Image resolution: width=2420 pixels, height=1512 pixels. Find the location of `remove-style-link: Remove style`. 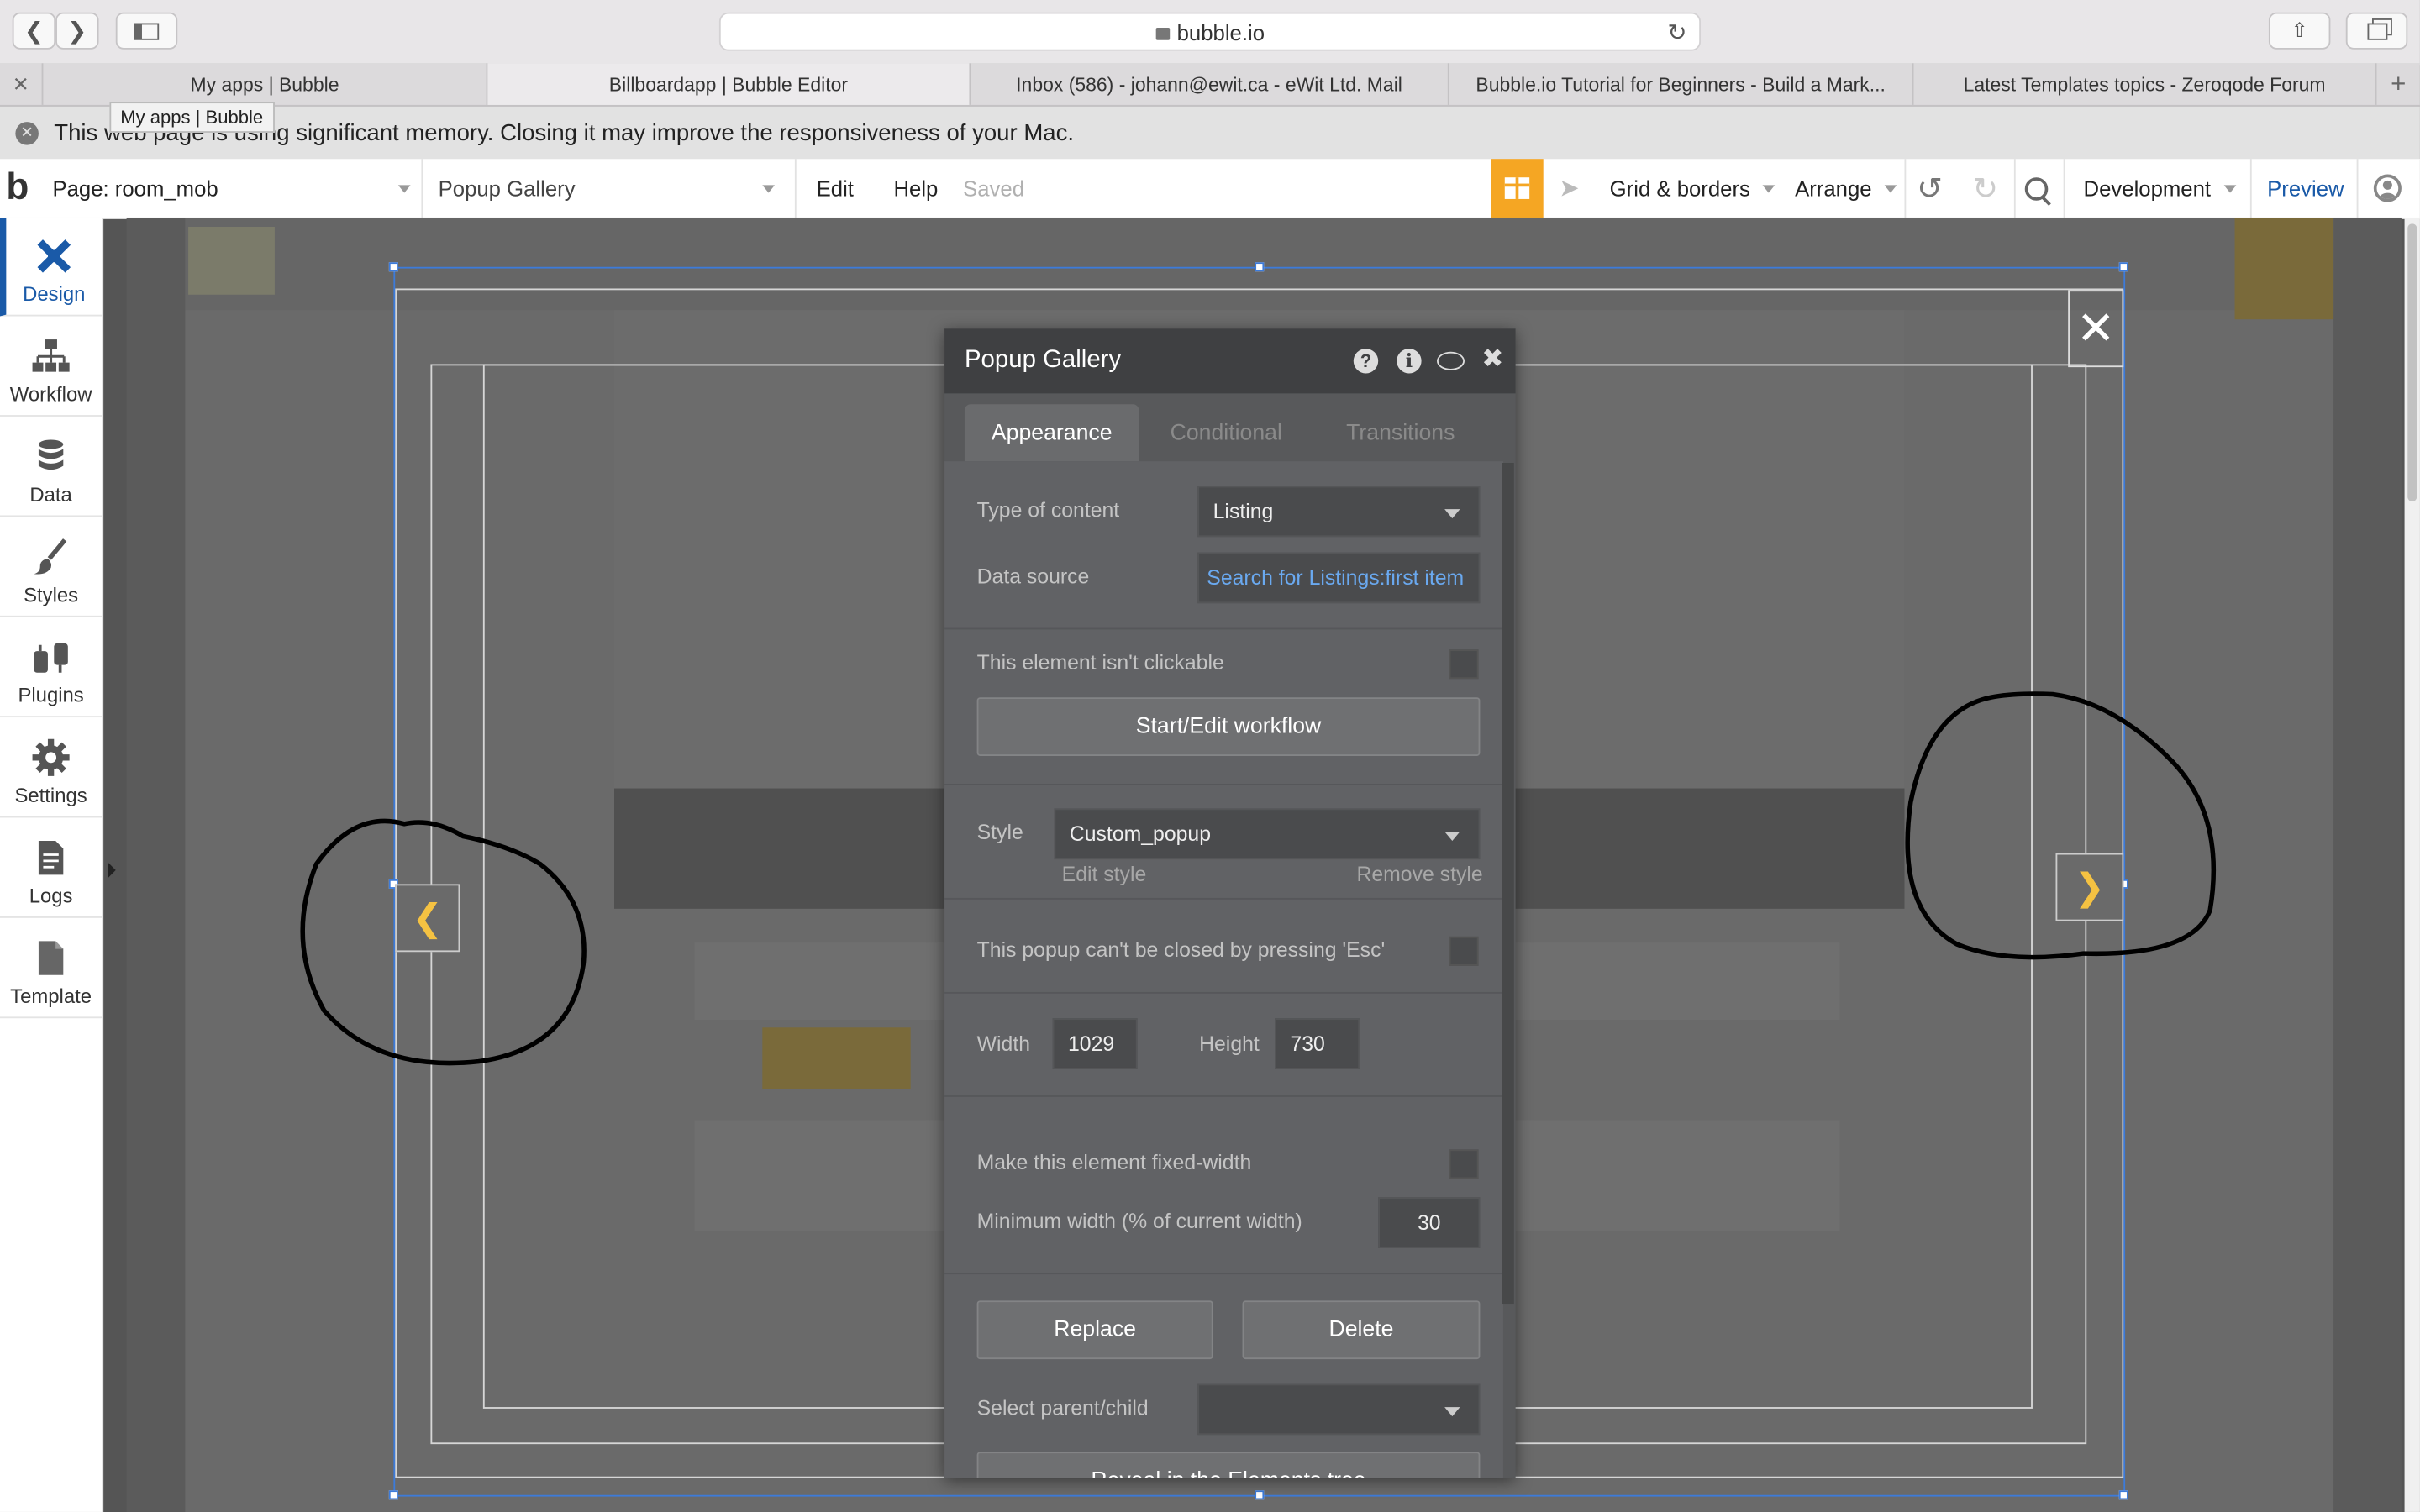

remove-style-link: Remove style is located at coordinates (1419, 874).